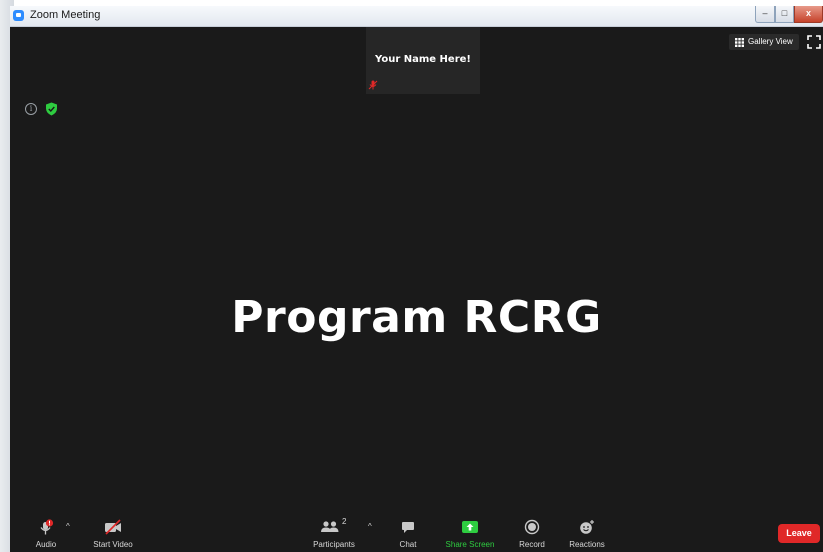 The width and height of the screenshot is (823, 552). Describe the element at coordinates (470, 544) in the screenshot. I see `share-screen-label: Share Screen` at that location.